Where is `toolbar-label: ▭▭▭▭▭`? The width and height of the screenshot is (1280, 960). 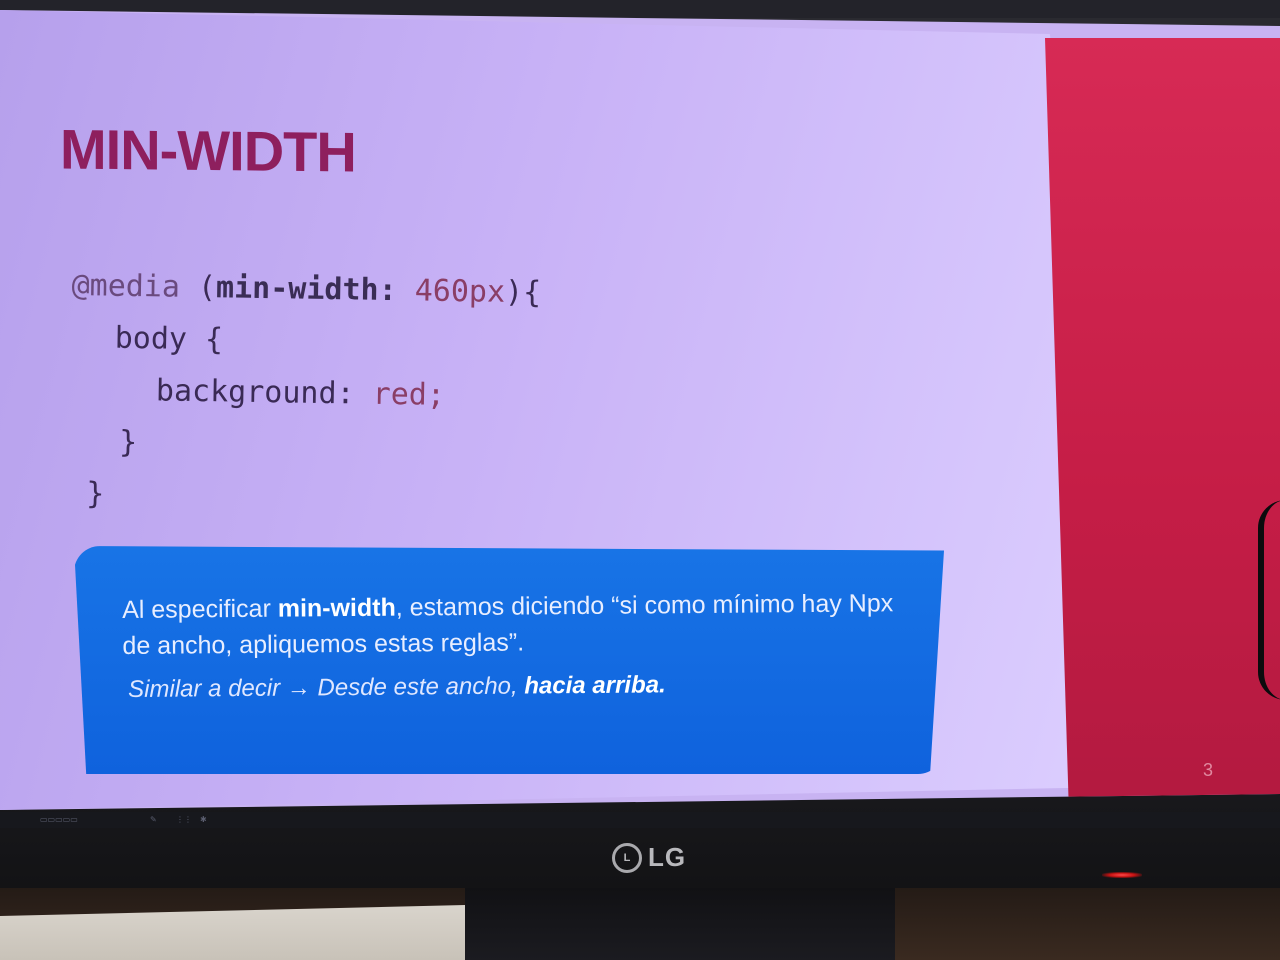 toolbar-label: ▭▭▭▭▭ is located at coordinates (59, 819).